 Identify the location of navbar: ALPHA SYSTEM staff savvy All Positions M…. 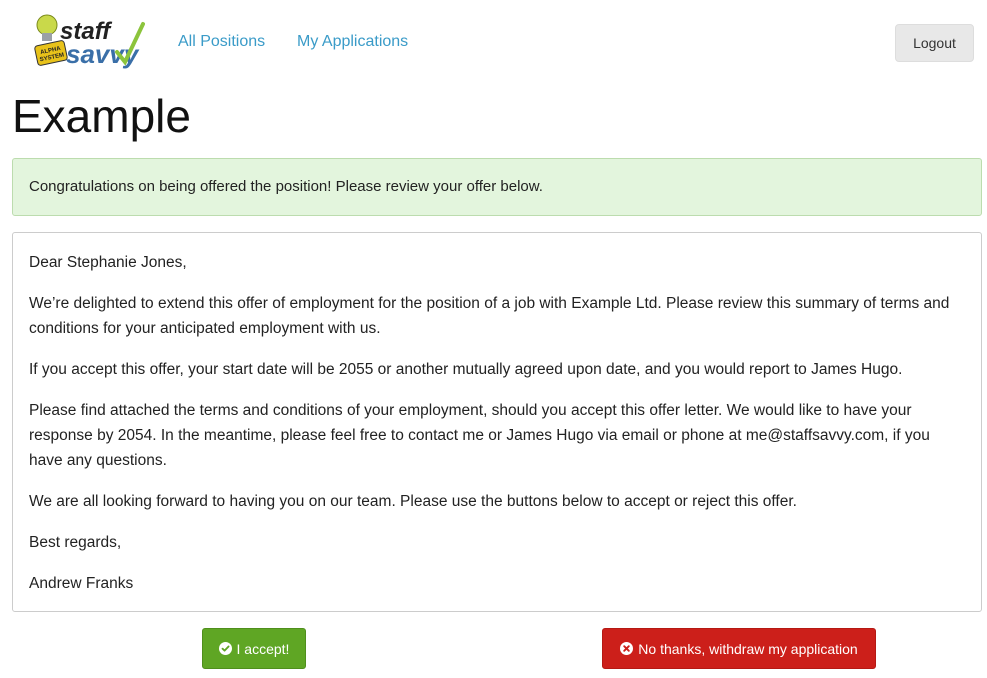
(493, 43).